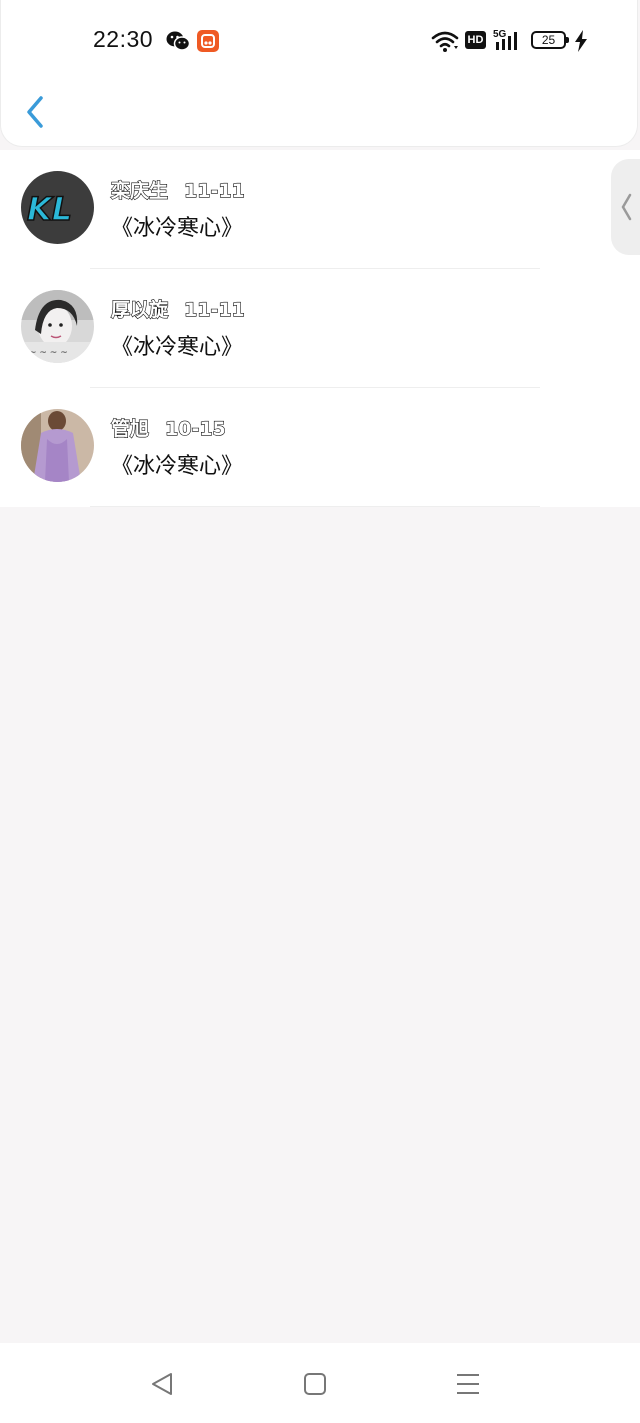  Describe the element at coordinates (468, 1384) in the screenshot. I see `nav-menu-icon` at that location.